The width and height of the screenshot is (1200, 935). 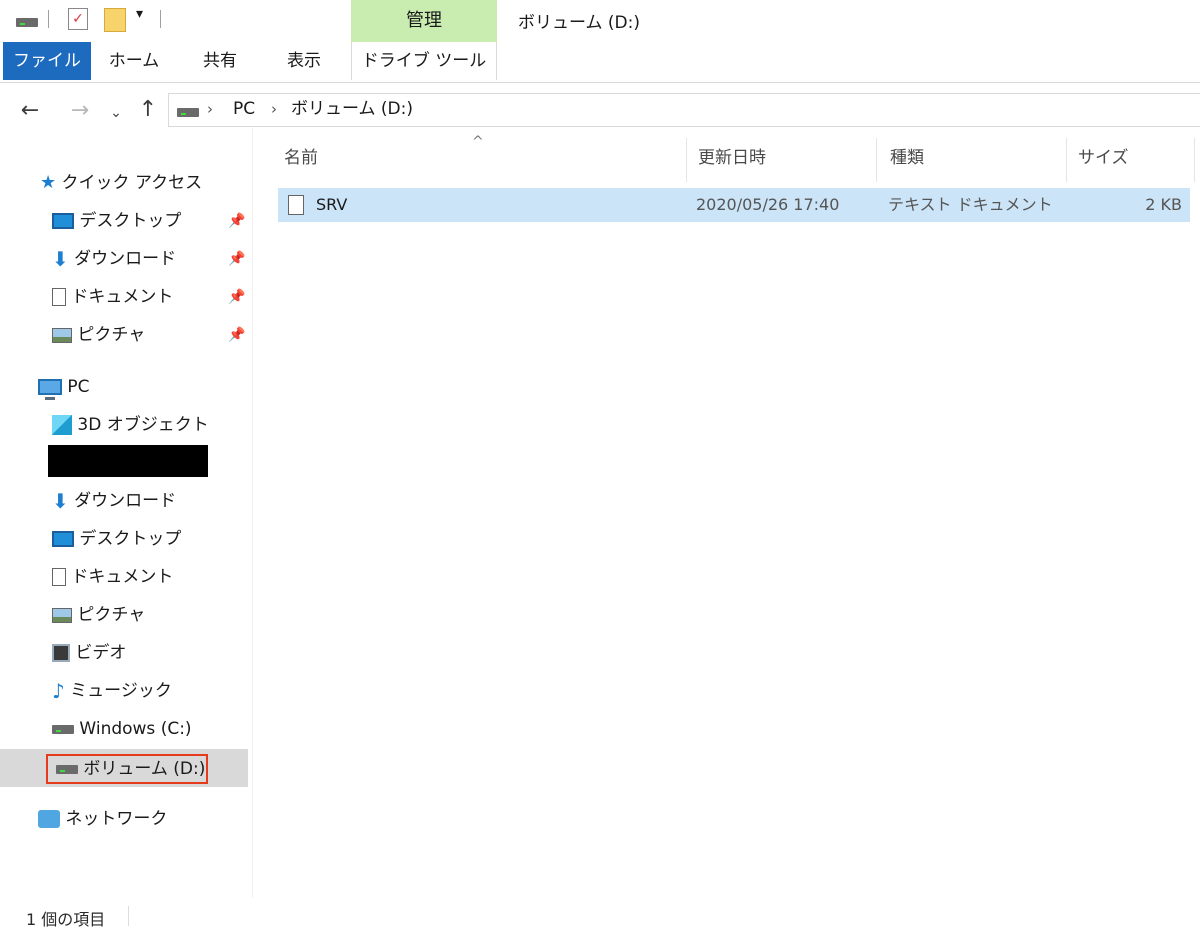 I want to click on address-bar: › PC › ボリューム (D:), so click(x=684, y=110).